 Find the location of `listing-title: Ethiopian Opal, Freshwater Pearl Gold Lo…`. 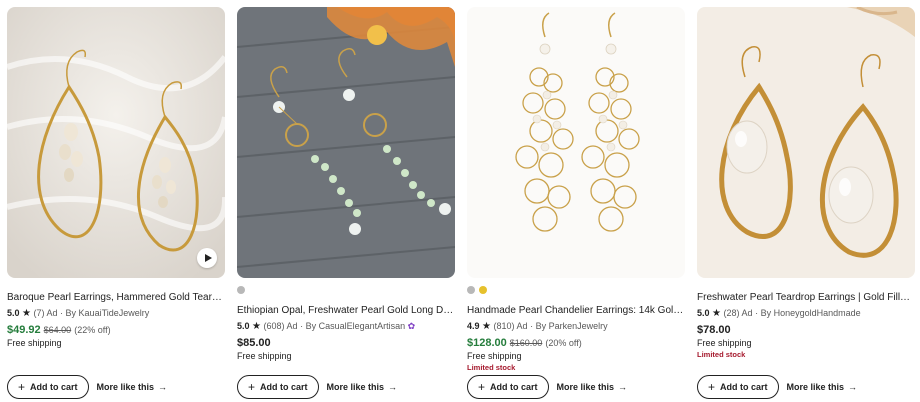

listing-title: Ethiopian Opal, Freshwater Pearl Gold Lo… is located at coordinates (346, 310).